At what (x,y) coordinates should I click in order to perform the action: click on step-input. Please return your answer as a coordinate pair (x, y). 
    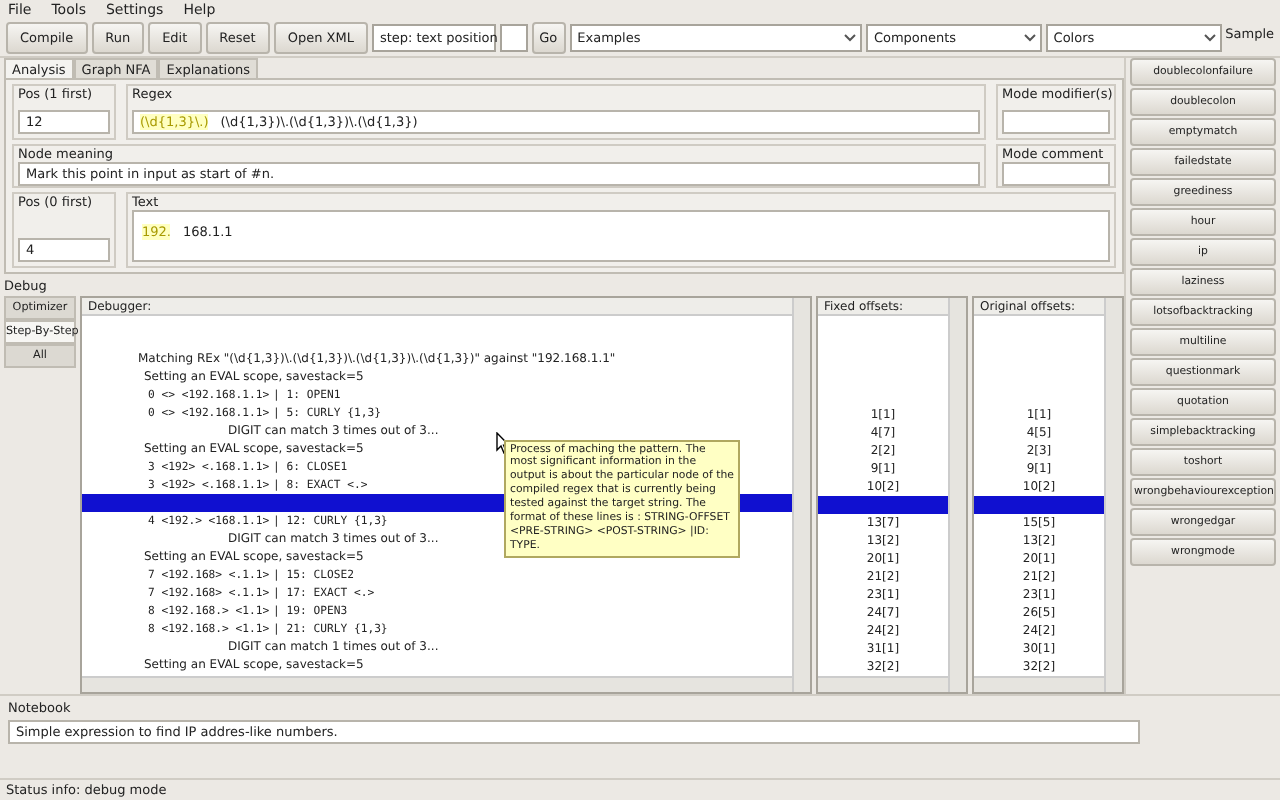
    Looking at the image, I should click on (513, 38).